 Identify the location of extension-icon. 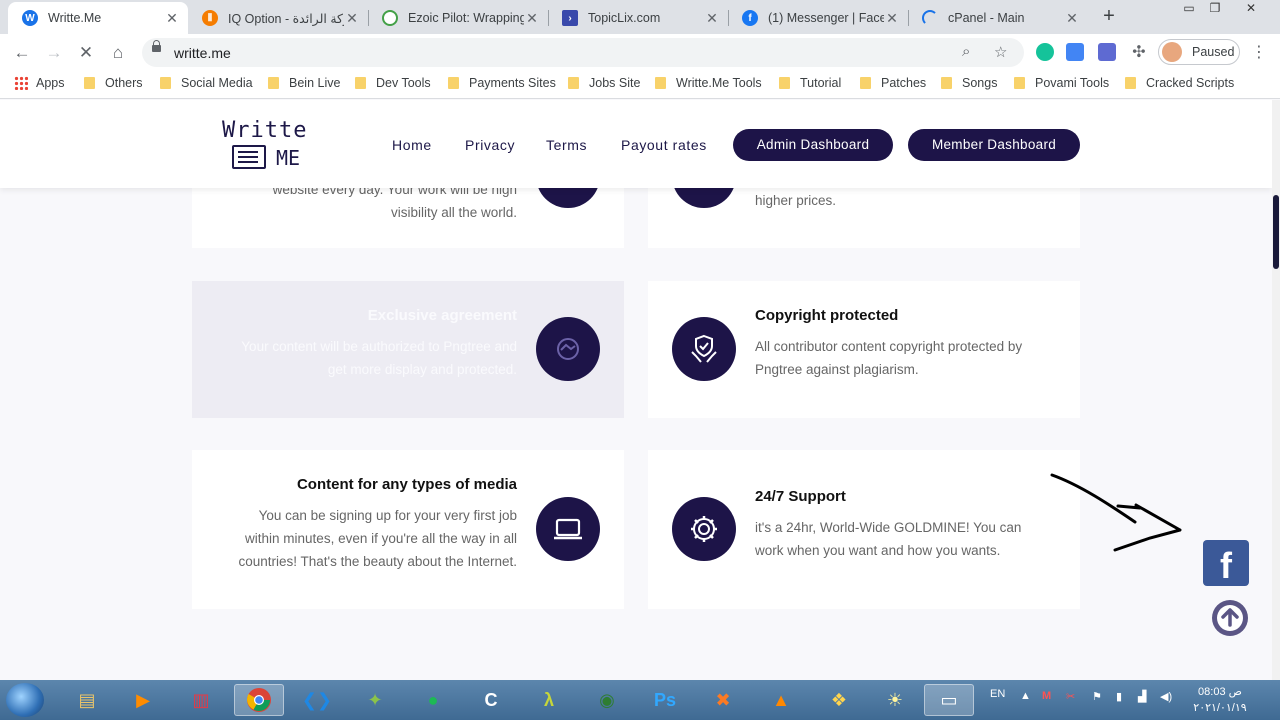
(1107, 52).